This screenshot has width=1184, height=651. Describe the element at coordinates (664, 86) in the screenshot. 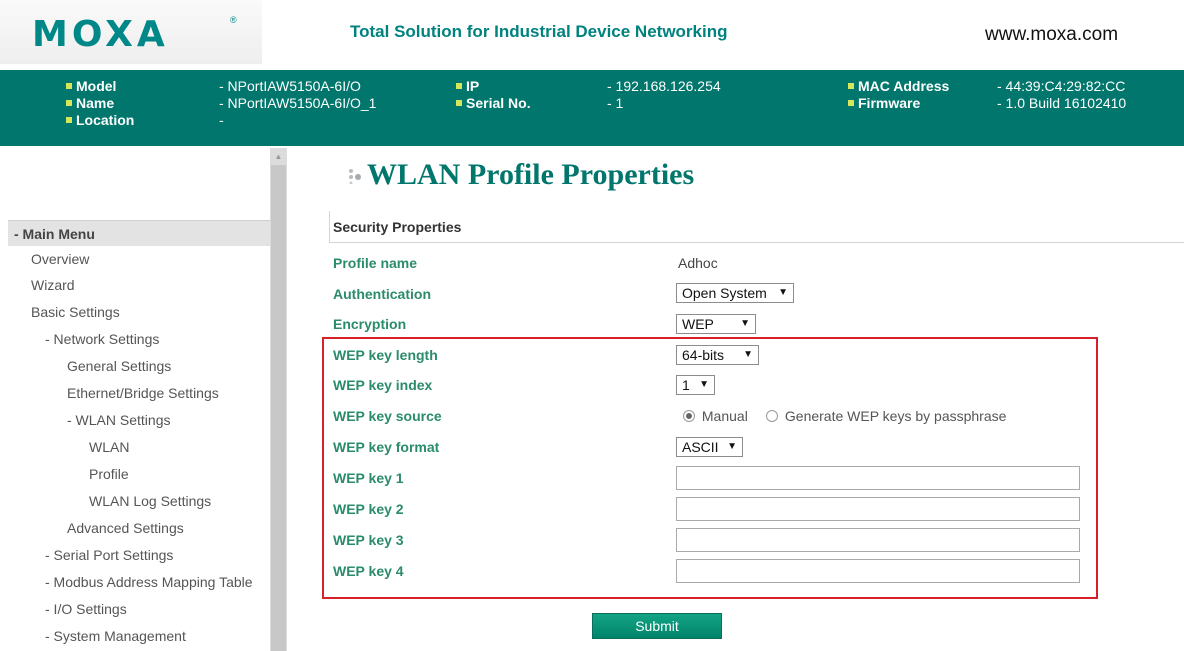

I see `ip-value: - 192.168.126.254` at that location.